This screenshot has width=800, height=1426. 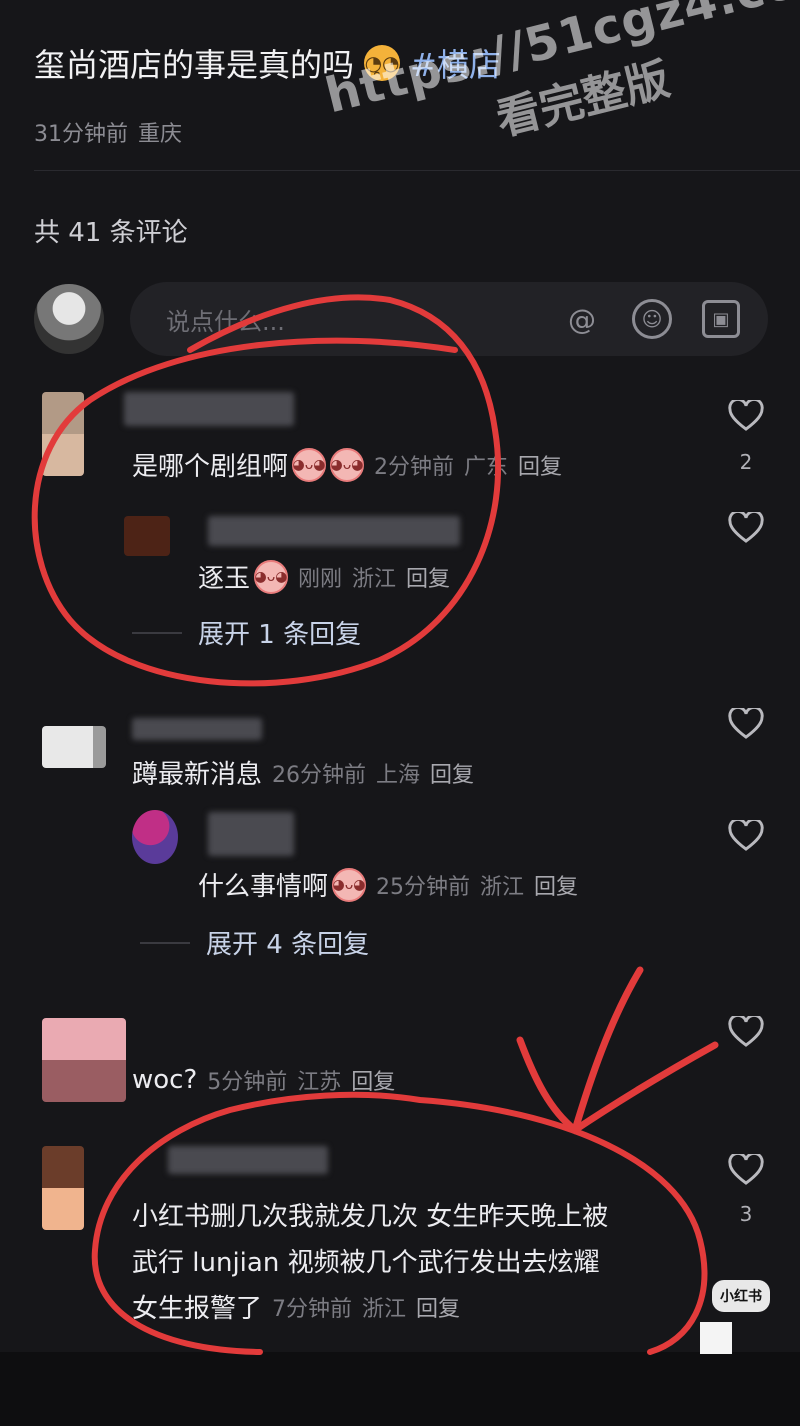 I want to click on reply-1: 逐玉 ◕ᴗ◕ 刚刚 浙江 回复, so click(x=324, y=576).